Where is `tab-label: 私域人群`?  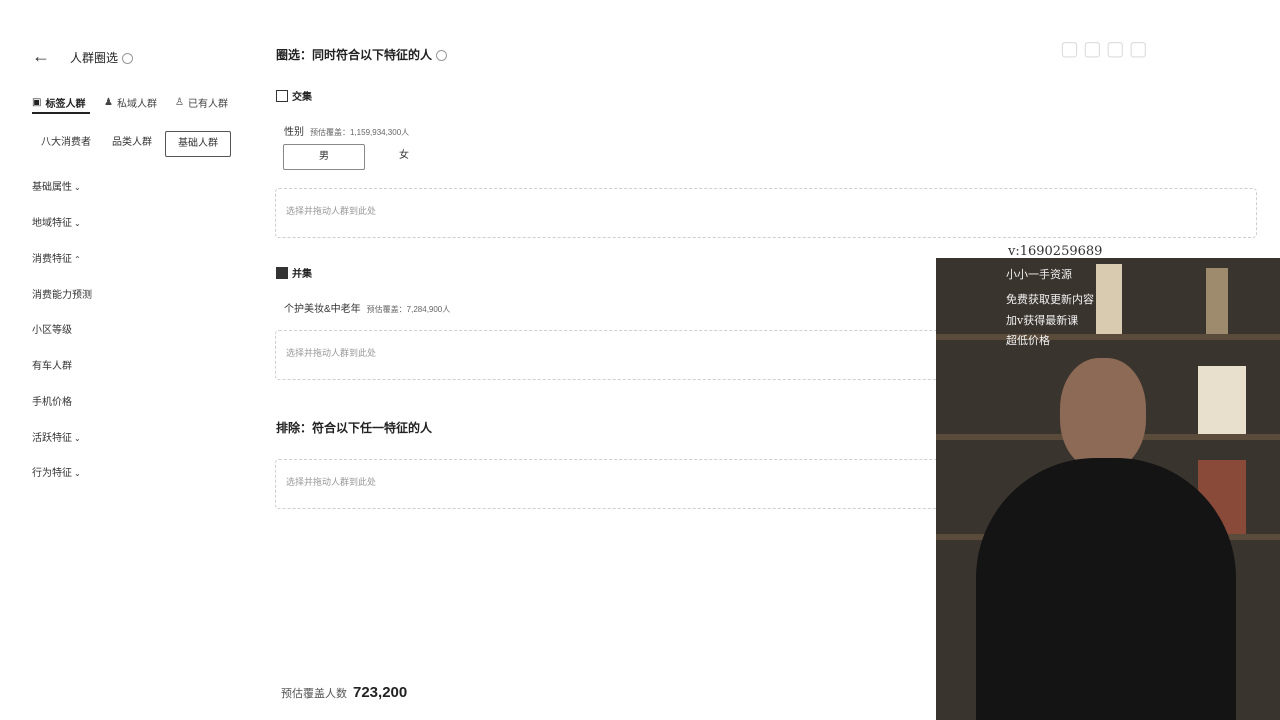
tab-label: 私域人群 is located at coordinates (136, 104).